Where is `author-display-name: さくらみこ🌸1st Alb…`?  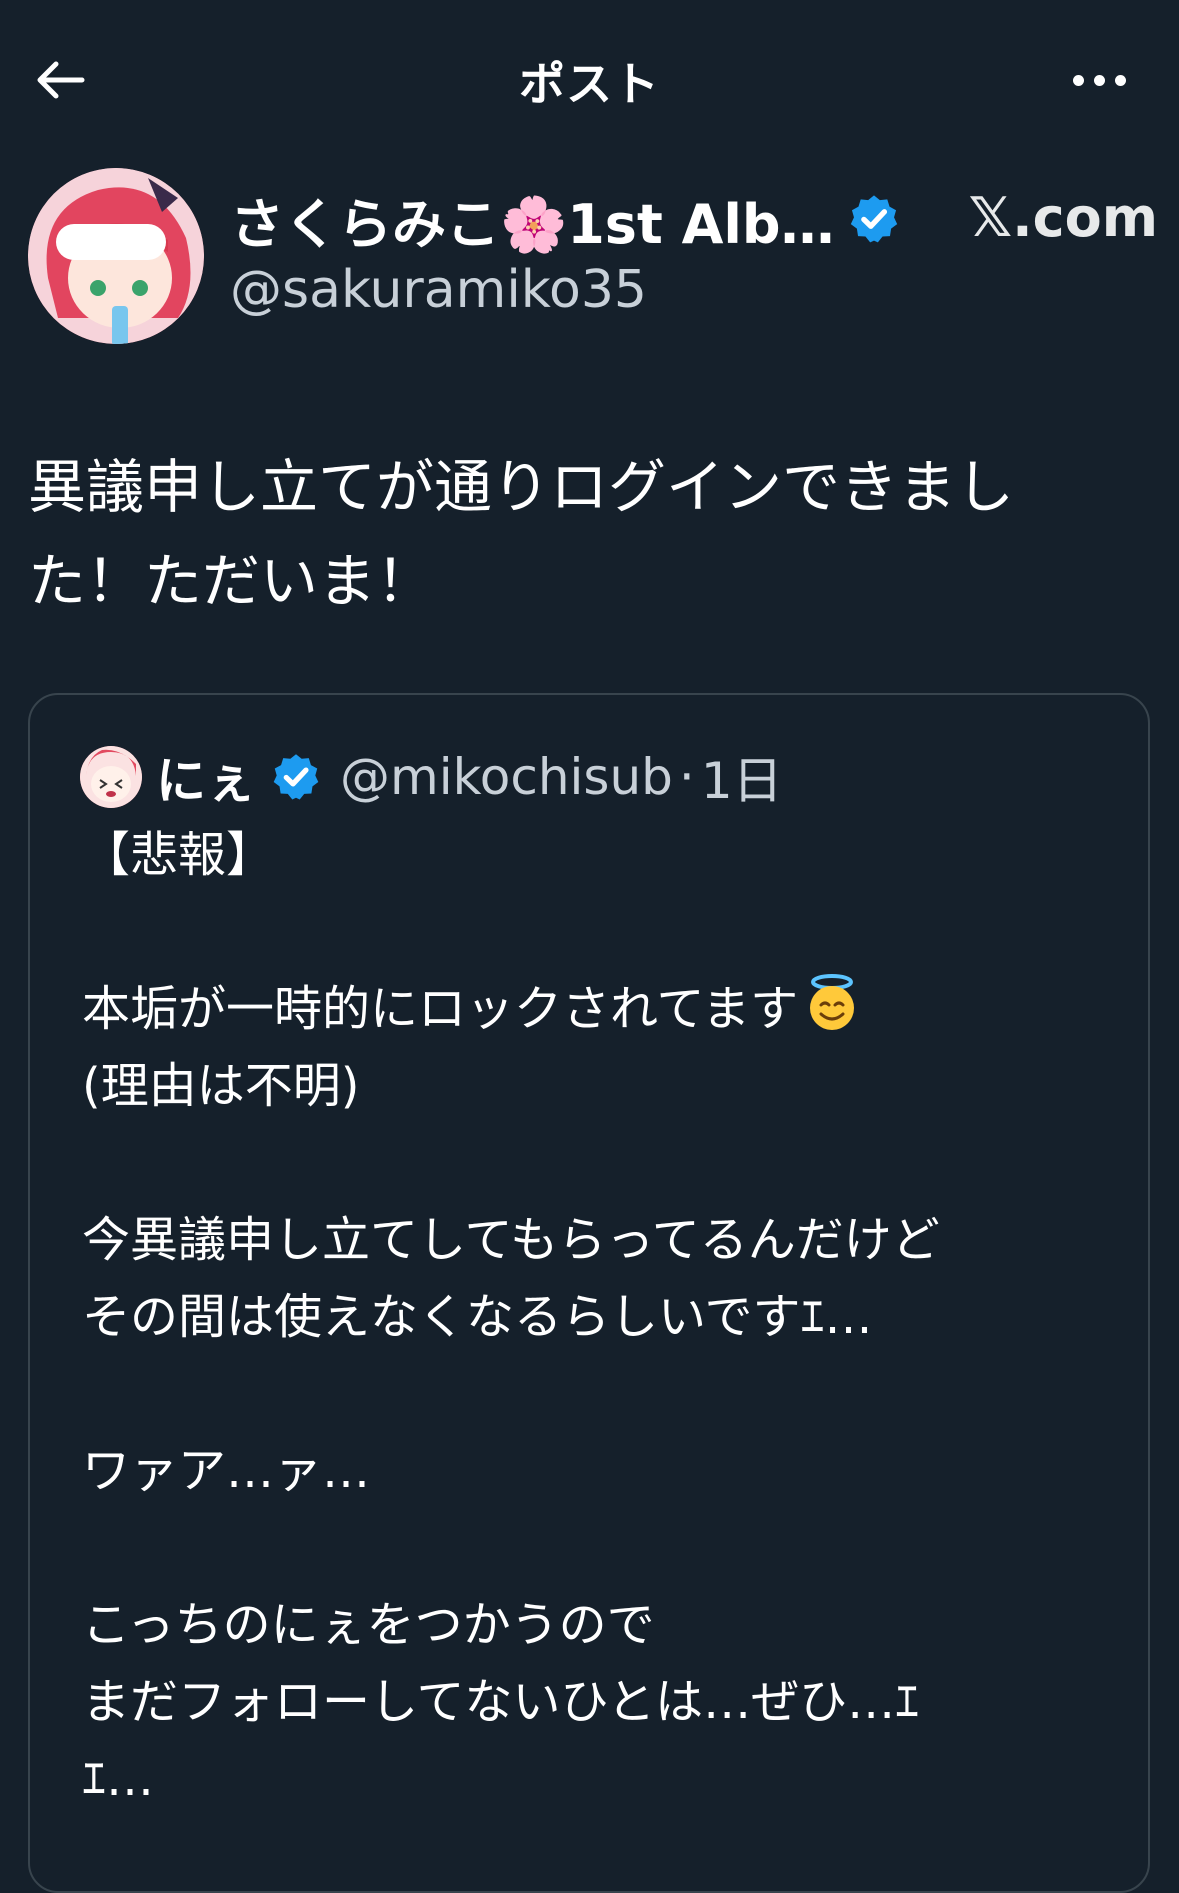 author-display-name: さくらみこ🌸1st Alb… is located at coordinates (532, 219).